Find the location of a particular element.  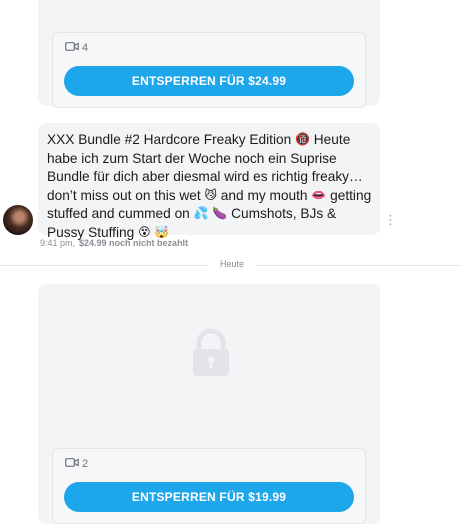

locked-post-panel: 4 ENTSPERREN FÜR $24.99 is located at coordinates (209, 70).